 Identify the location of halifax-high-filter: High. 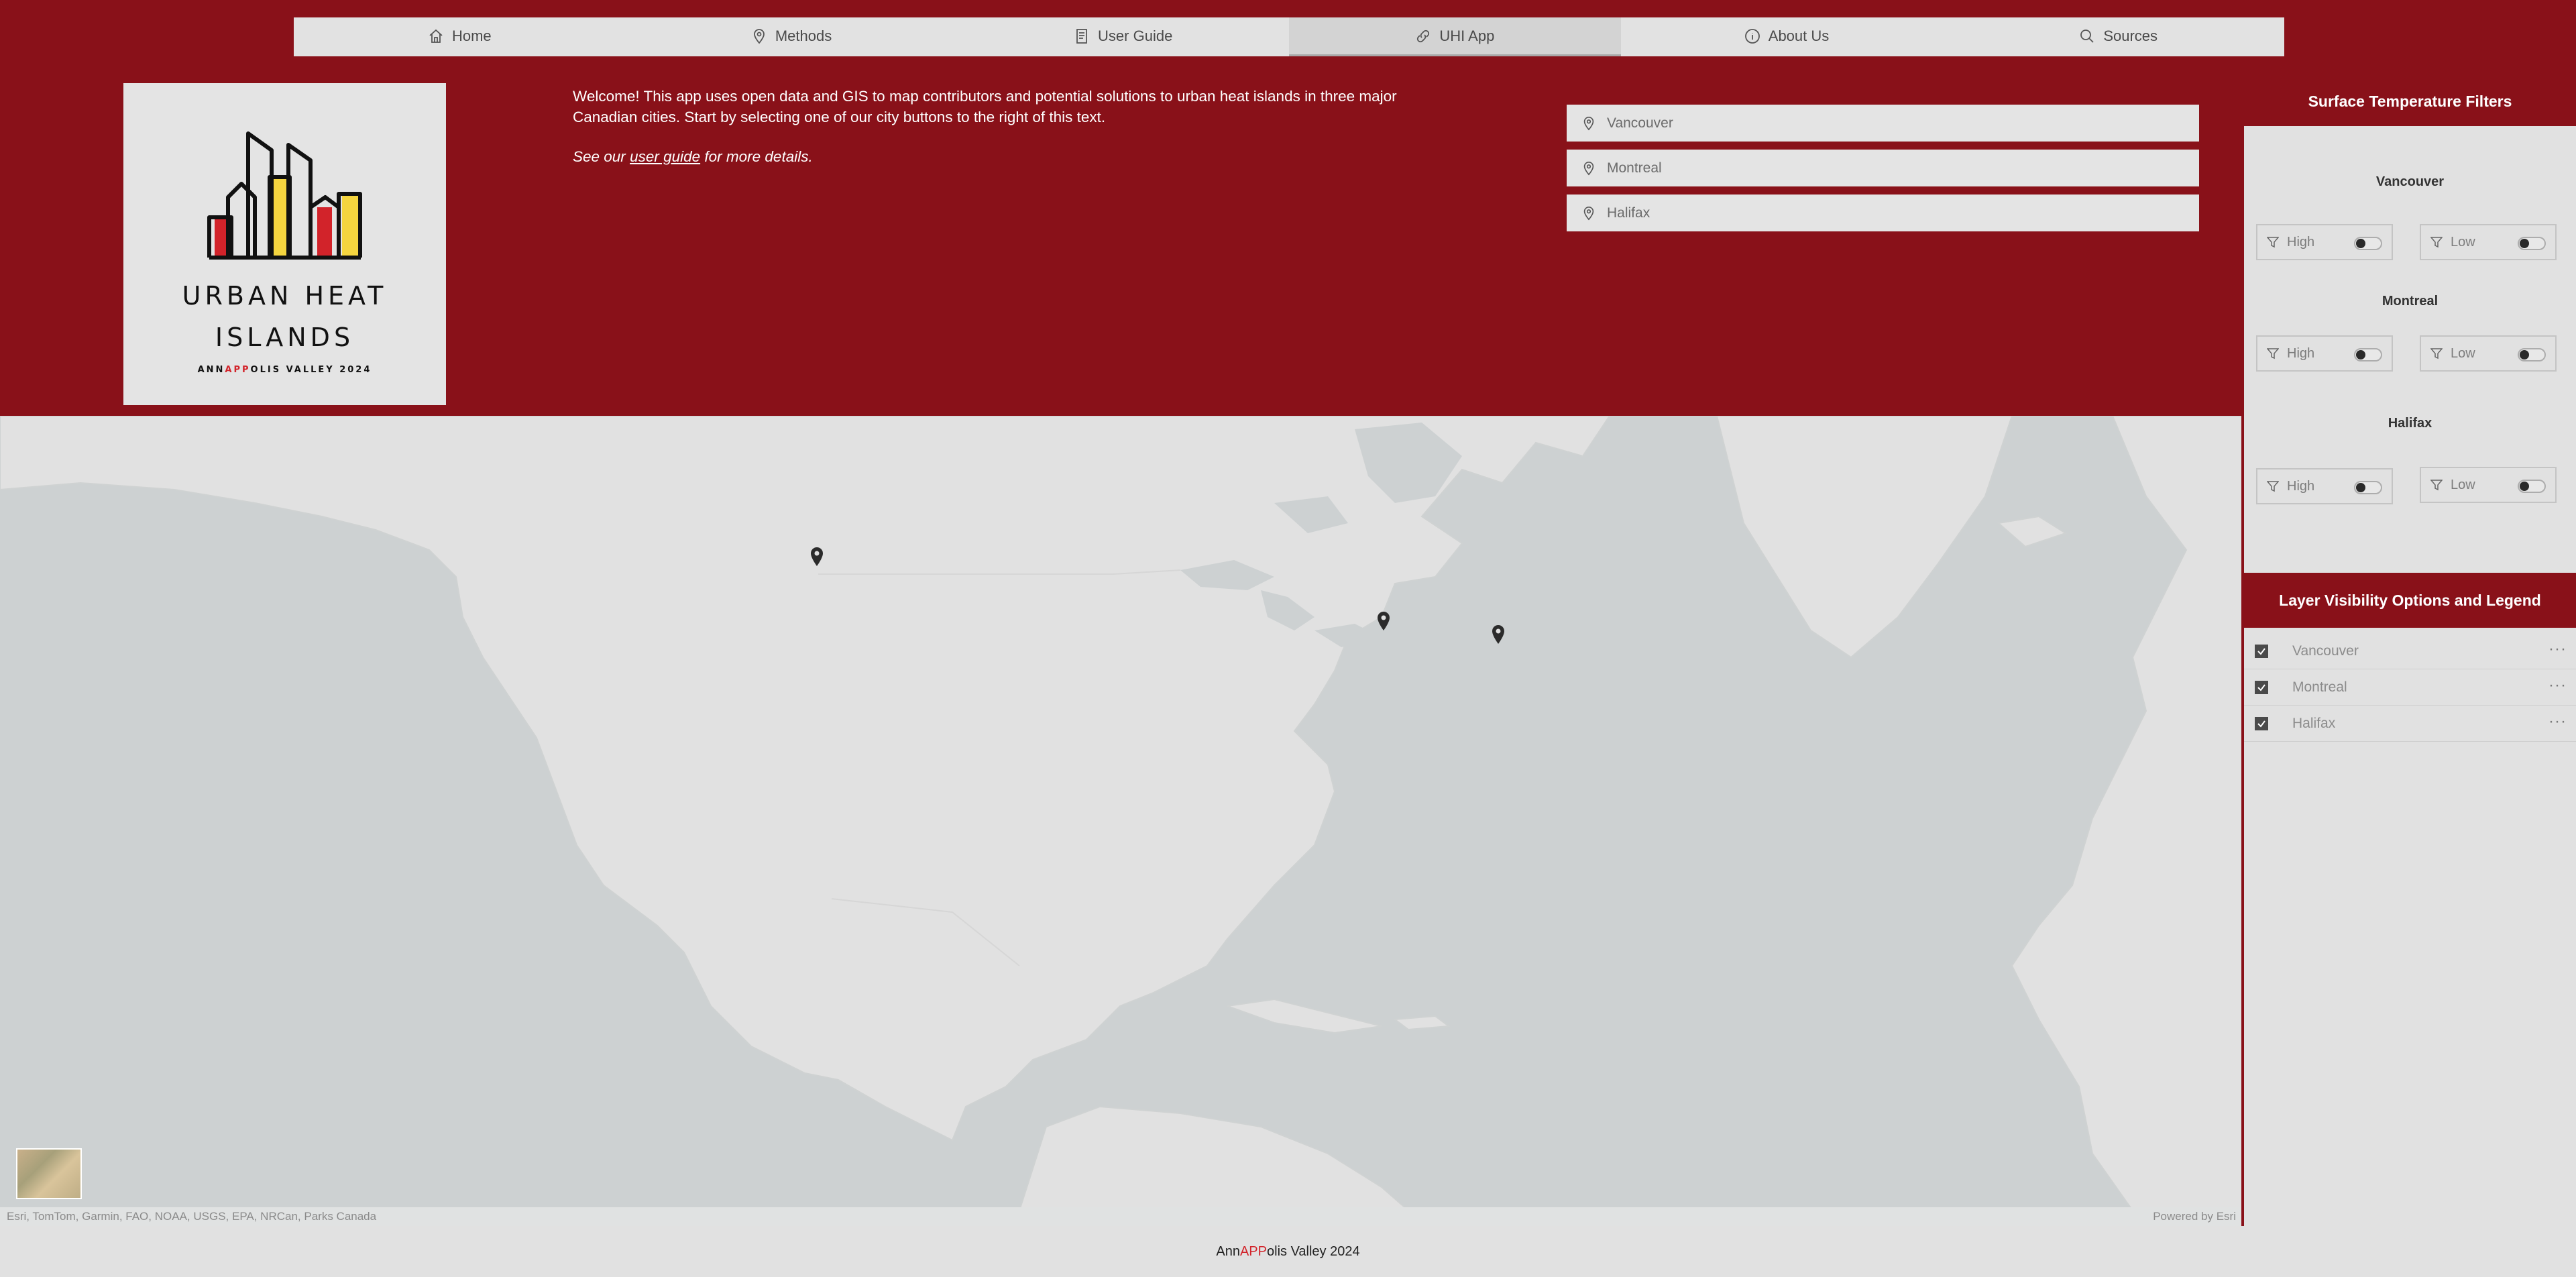
(2324, 486).